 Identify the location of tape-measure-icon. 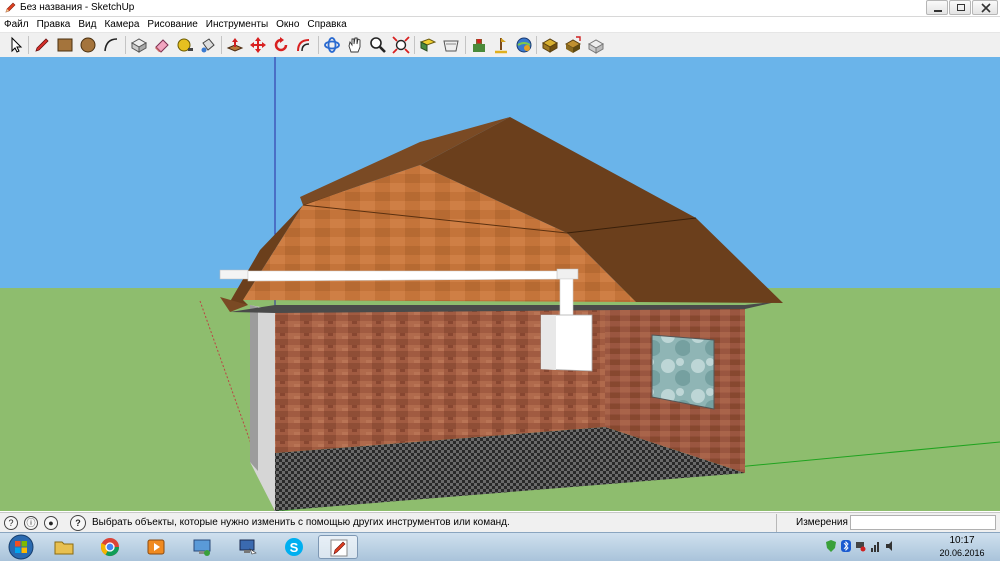
(185, 45).